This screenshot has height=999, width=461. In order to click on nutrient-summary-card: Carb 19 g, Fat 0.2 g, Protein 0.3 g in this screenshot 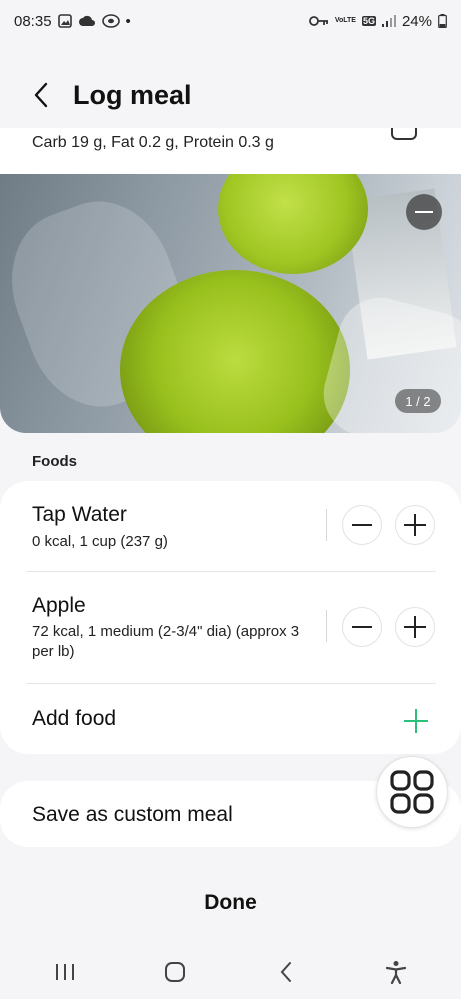, I will do `click(230, 152)`.